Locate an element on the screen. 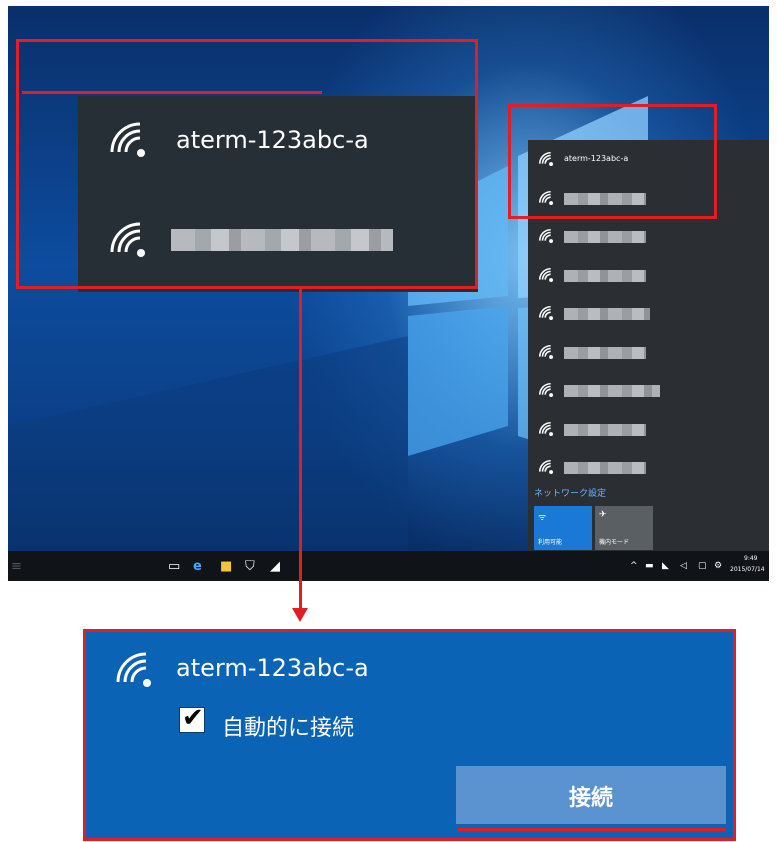 Image resolution: width=777 pixels, height=842 pixels. task-view-icon: ▭ is located at coordinates (174, 566).